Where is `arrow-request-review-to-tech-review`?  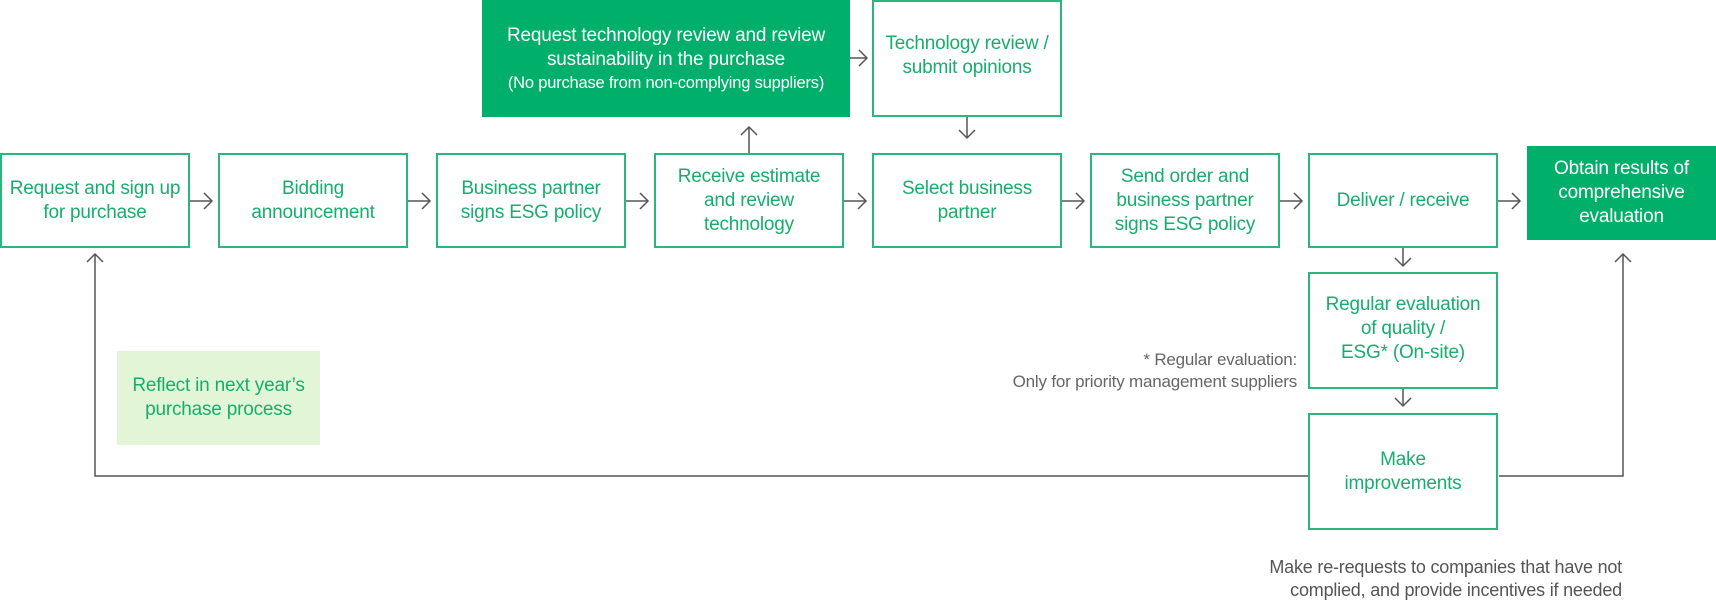 arrow-request-review-to-tech-review is located at coordinates (859, 58).